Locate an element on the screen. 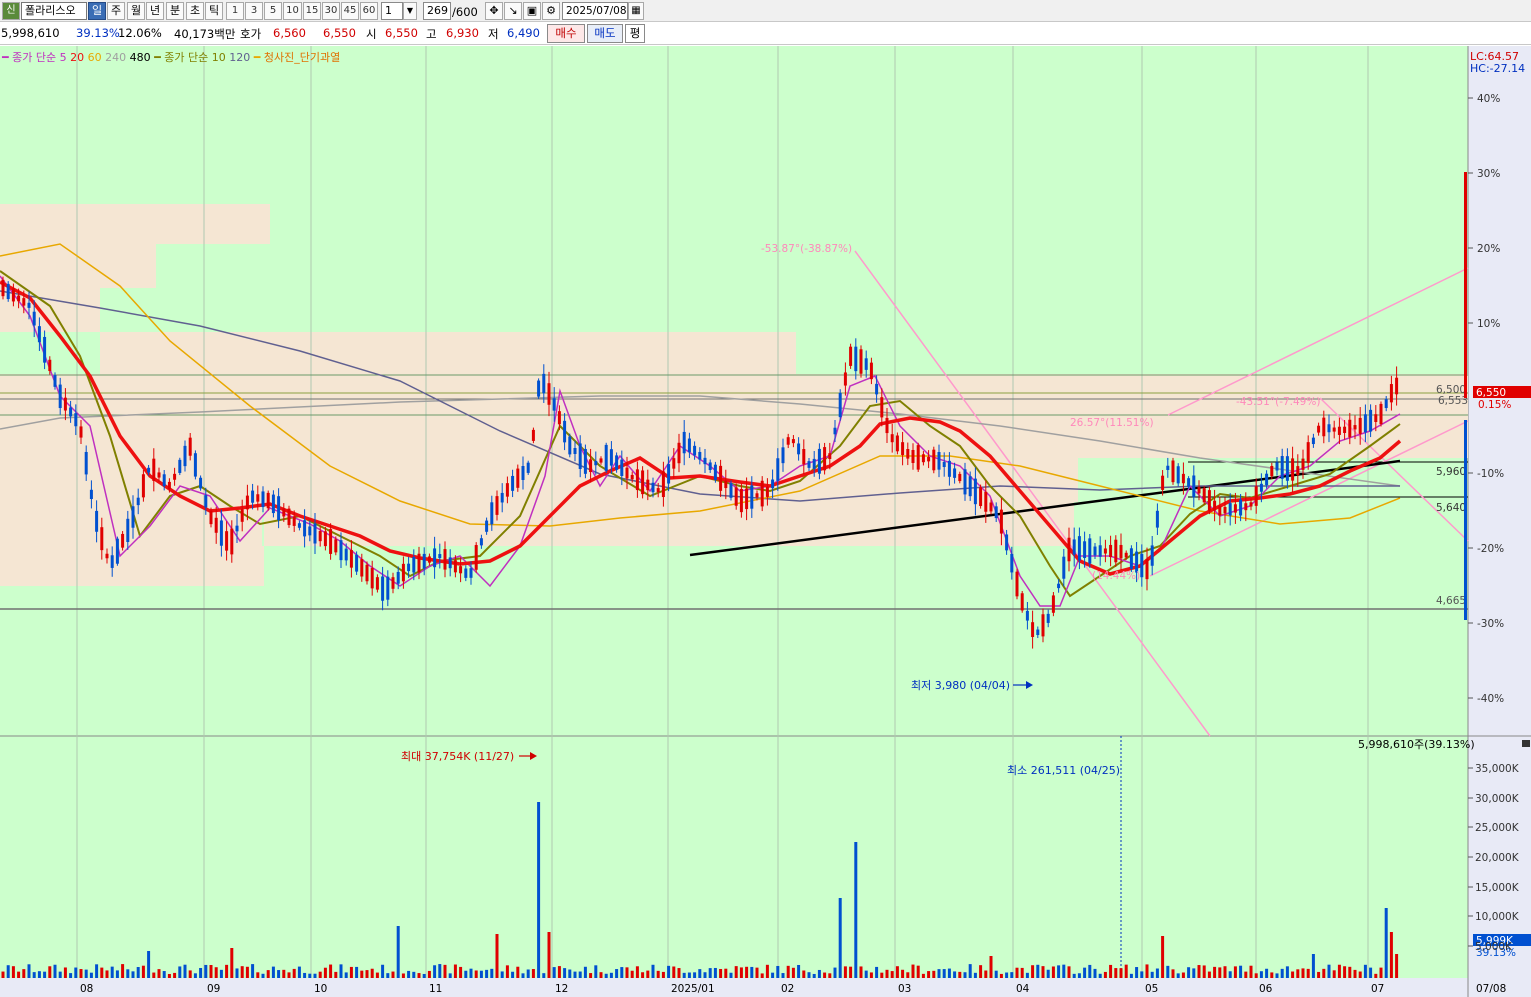  open-price: 6,550 is located at coordinates (401, 33).